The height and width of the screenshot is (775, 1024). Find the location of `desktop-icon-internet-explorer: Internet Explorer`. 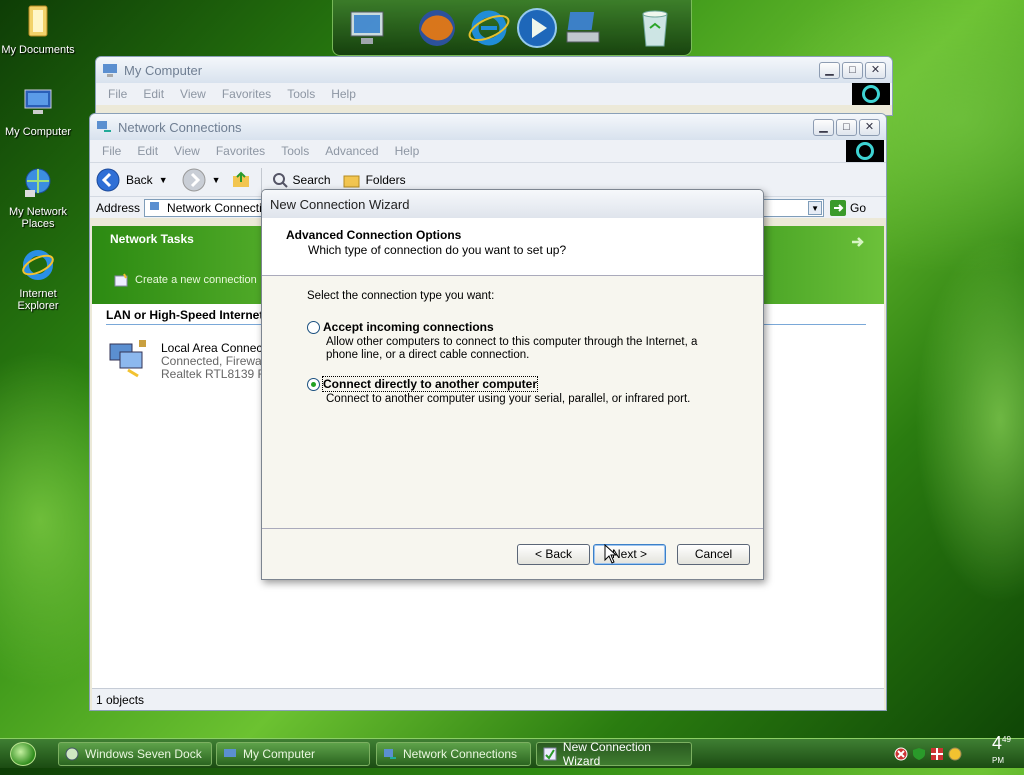

desktop-icon-internet-explorer: Internet Explorer is located at coordinates (38, 280).